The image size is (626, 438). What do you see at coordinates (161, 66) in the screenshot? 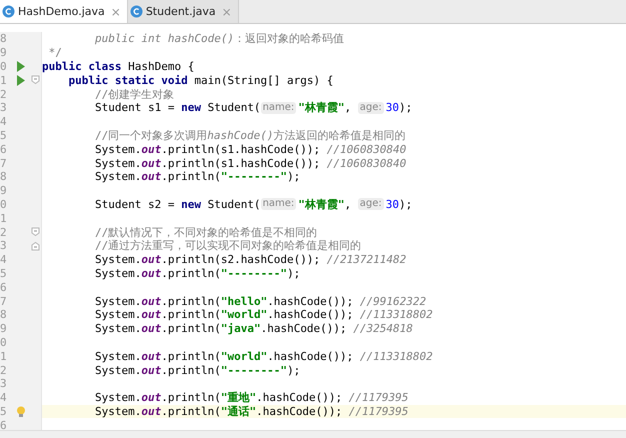
I see `code-text: HashDemo {` at bounding box center [161, 66].